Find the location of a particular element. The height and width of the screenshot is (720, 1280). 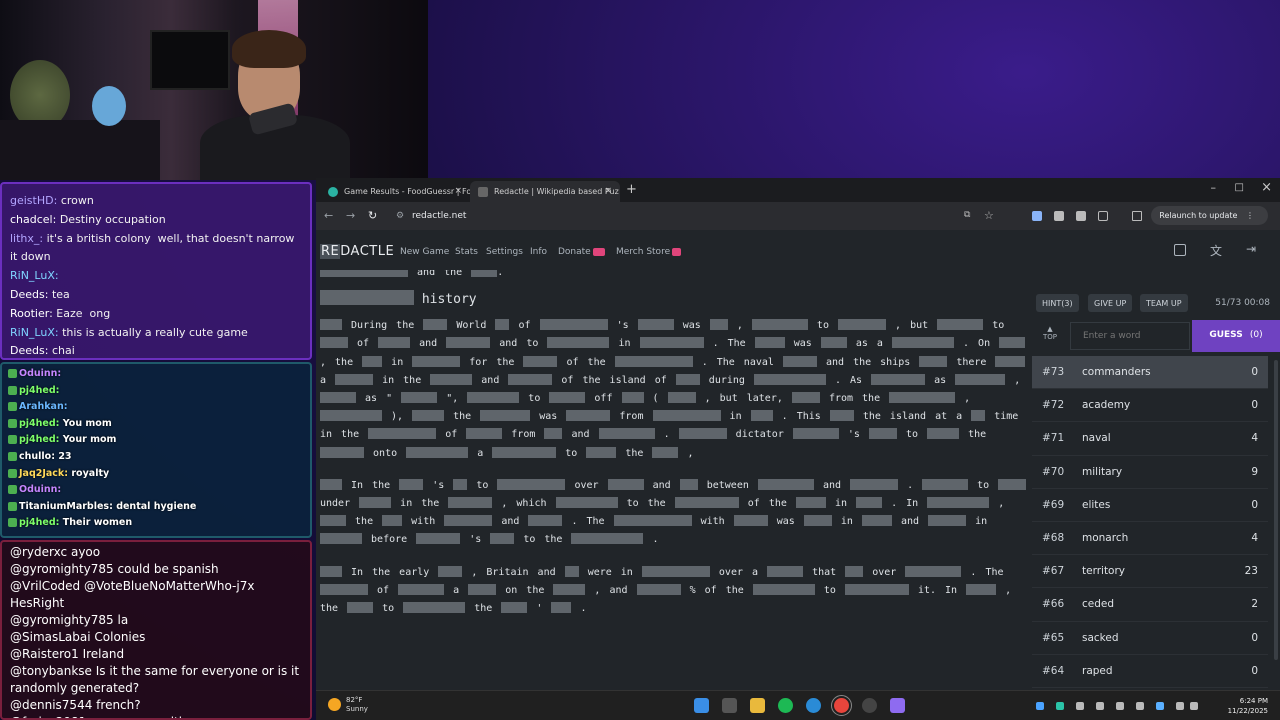

back-icon: ← is located at coordinates (328, 215).